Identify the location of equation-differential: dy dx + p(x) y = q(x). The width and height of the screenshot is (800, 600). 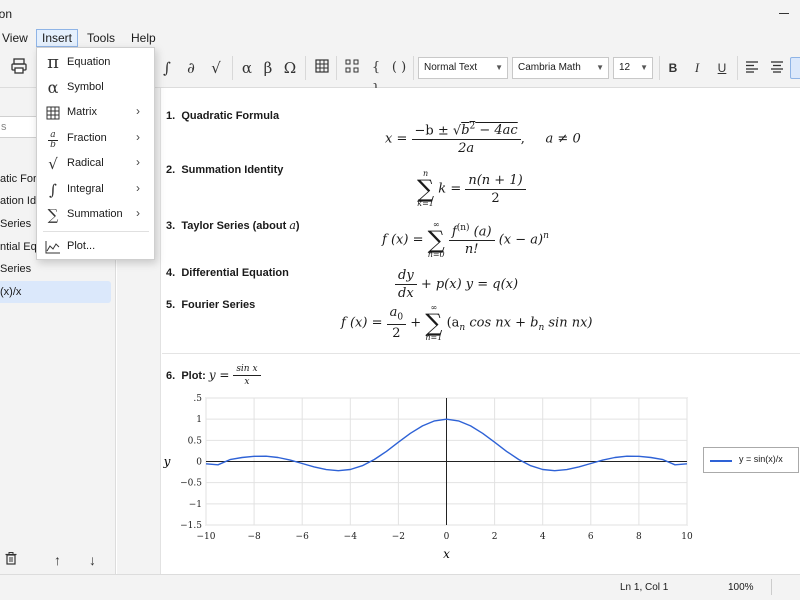
(456, 284).